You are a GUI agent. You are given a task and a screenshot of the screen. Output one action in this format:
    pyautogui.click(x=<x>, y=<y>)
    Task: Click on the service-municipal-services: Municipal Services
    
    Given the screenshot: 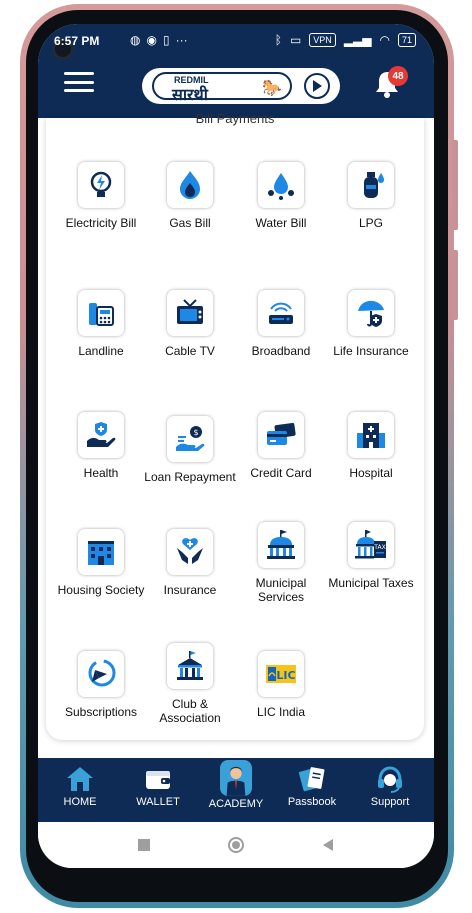 What is the action you would take?
    pyautogui.click(x=281, y=563)
    